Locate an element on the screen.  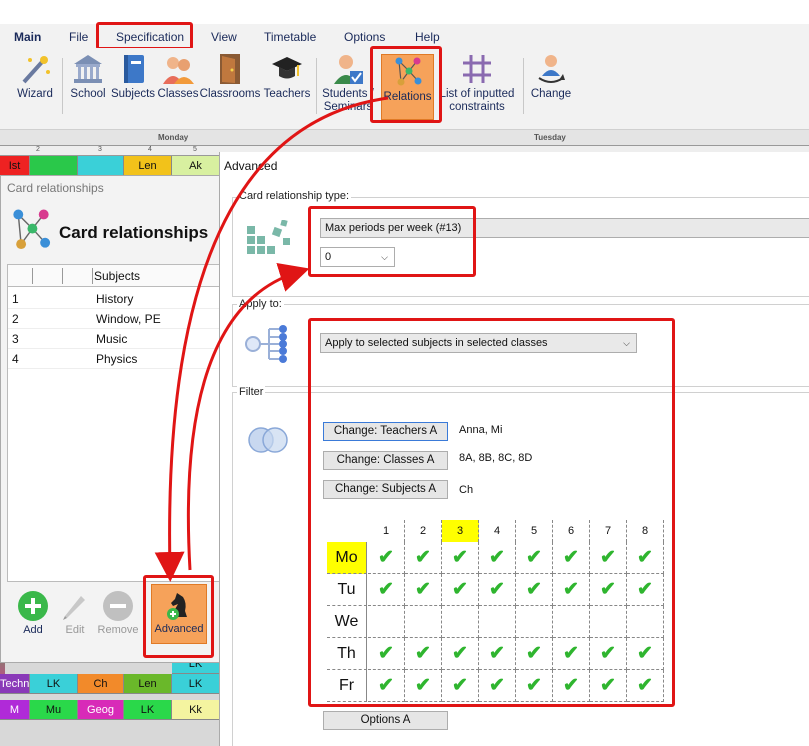
options-label: Options A is located at coordinates (385, 720).